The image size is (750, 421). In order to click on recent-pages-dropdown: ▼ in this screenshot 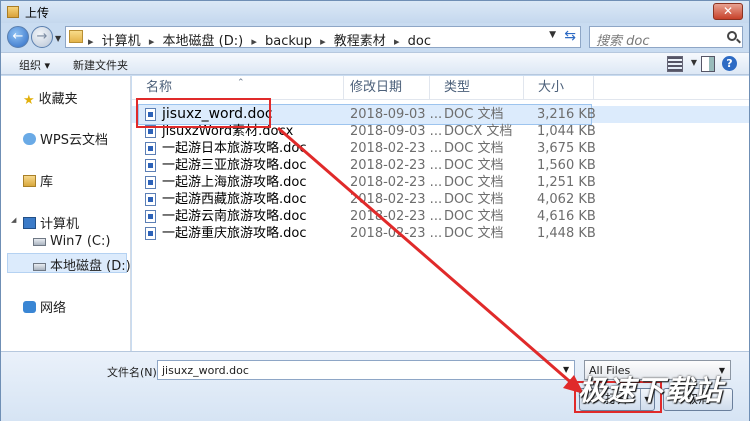, I will do `click(58, 38)`.